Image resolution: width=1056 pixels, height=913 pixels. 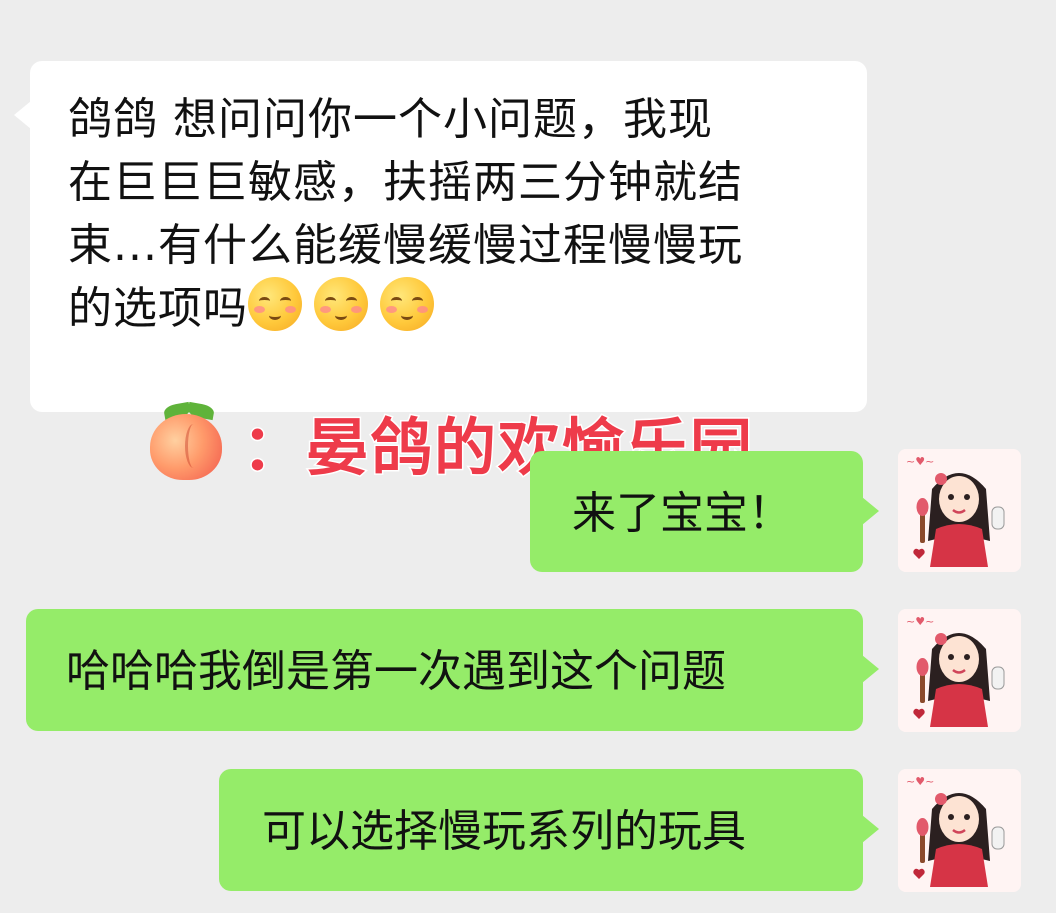 I want to click on outgoing-message-bubble: 哈哈哈我倒是第一次遇到这个问题, so click(x=452, y=670).